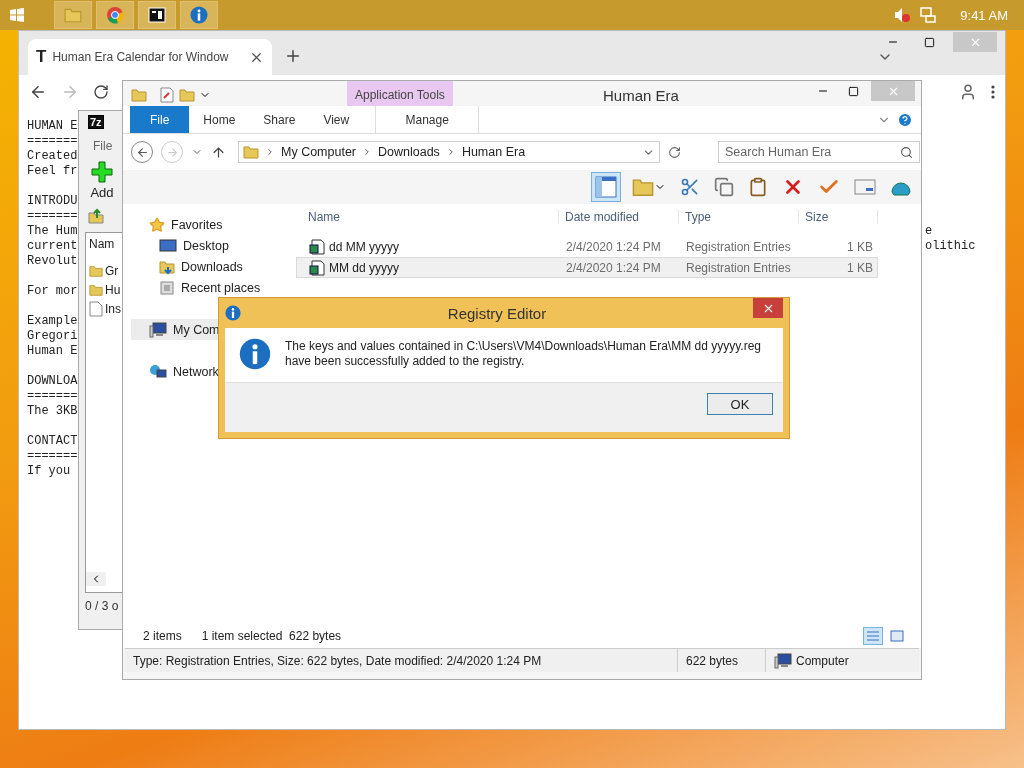  I want to click on nav-item: Desktop, so click(213, 245).